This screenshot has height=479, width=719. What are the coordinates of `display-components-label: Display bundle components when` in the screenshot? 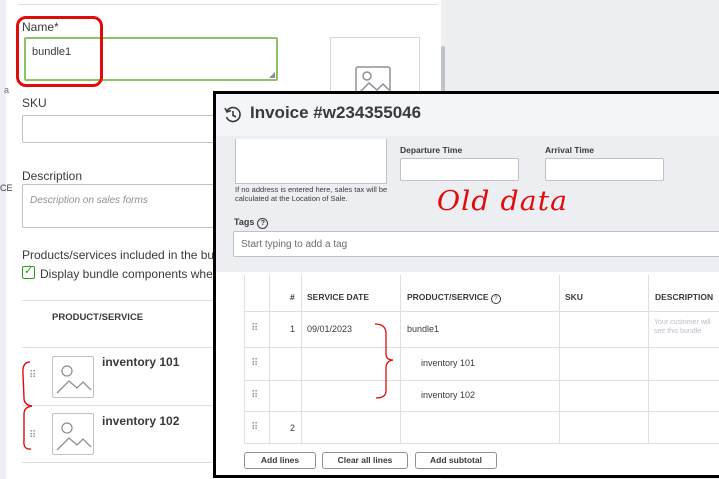 It's located at (130, 274).